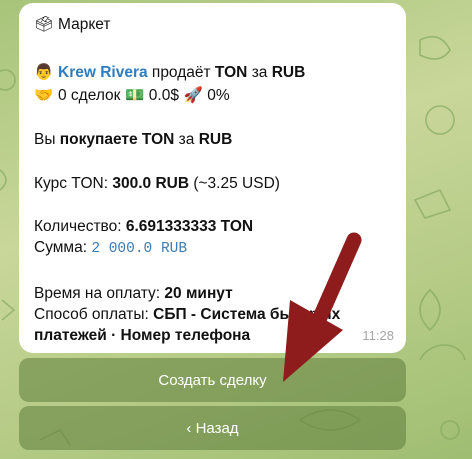 This screenshot has width=472, height=459. What do you see at coordinates (78, 226) in the screenshot?
I see `quantity-label: Количество:` at bounding box center [78, 226].